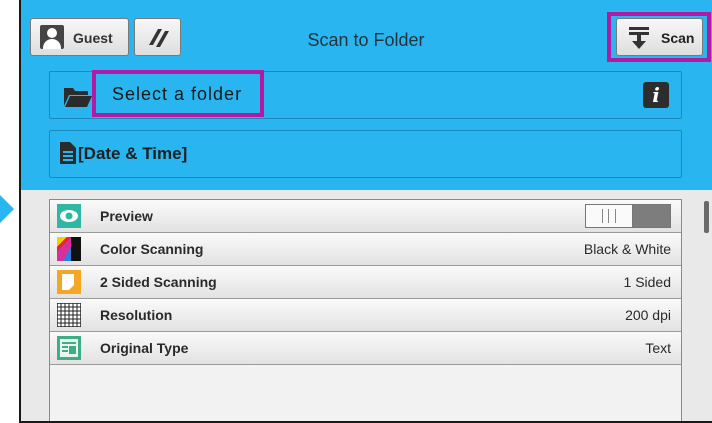  What do you see at coordinates (7, 209) in the screenshot?
I see `side-pointer-arrow` at bounding box center [7, 209].